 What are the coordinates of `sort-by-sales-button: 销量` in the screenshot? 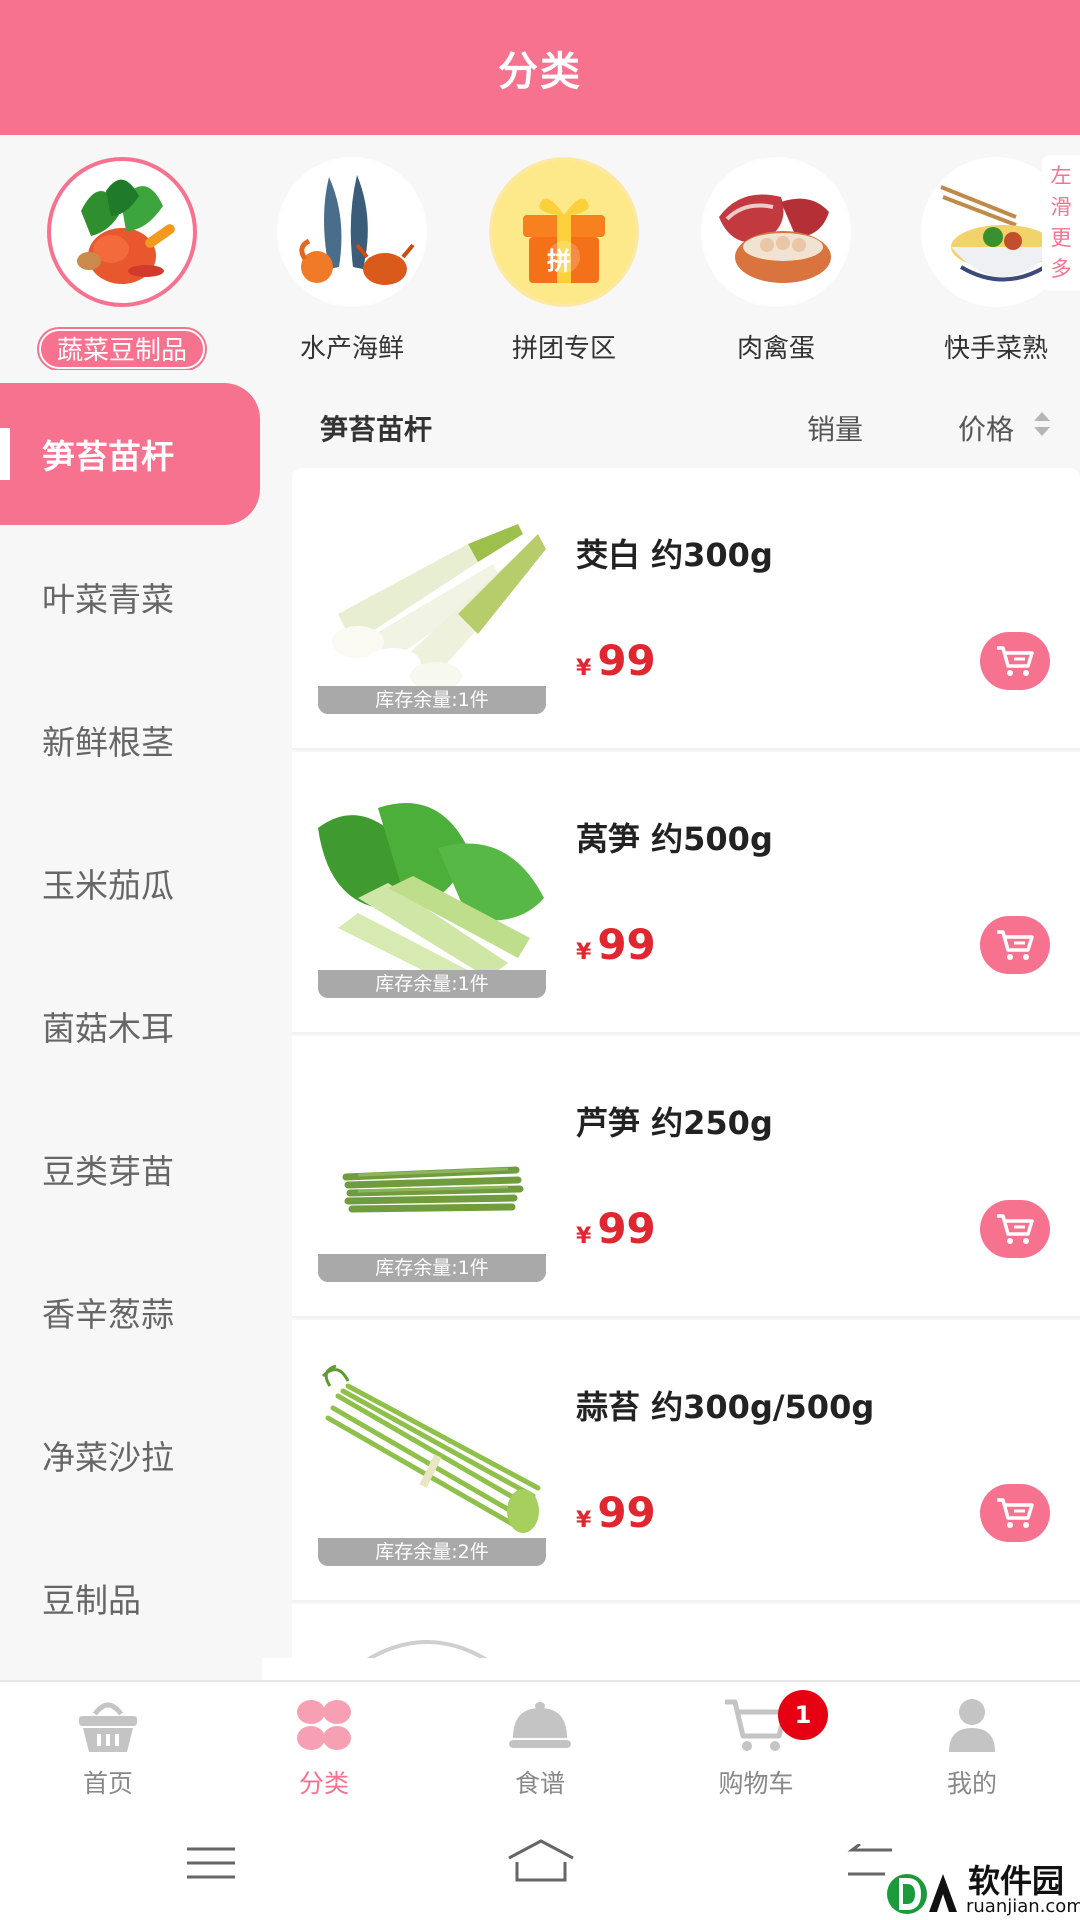 It's located at (835, 428).